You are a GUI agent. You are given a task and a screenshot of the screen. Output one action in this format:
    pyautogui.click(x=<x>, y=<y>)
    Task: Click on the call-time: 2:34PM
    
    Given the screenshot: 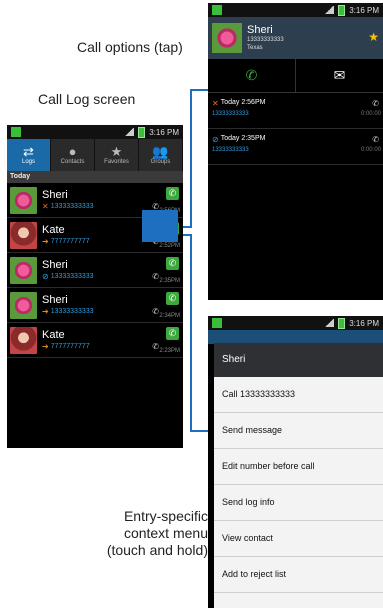 What is the action you would take?
    pyautogui.click(x=169, y=316)
    